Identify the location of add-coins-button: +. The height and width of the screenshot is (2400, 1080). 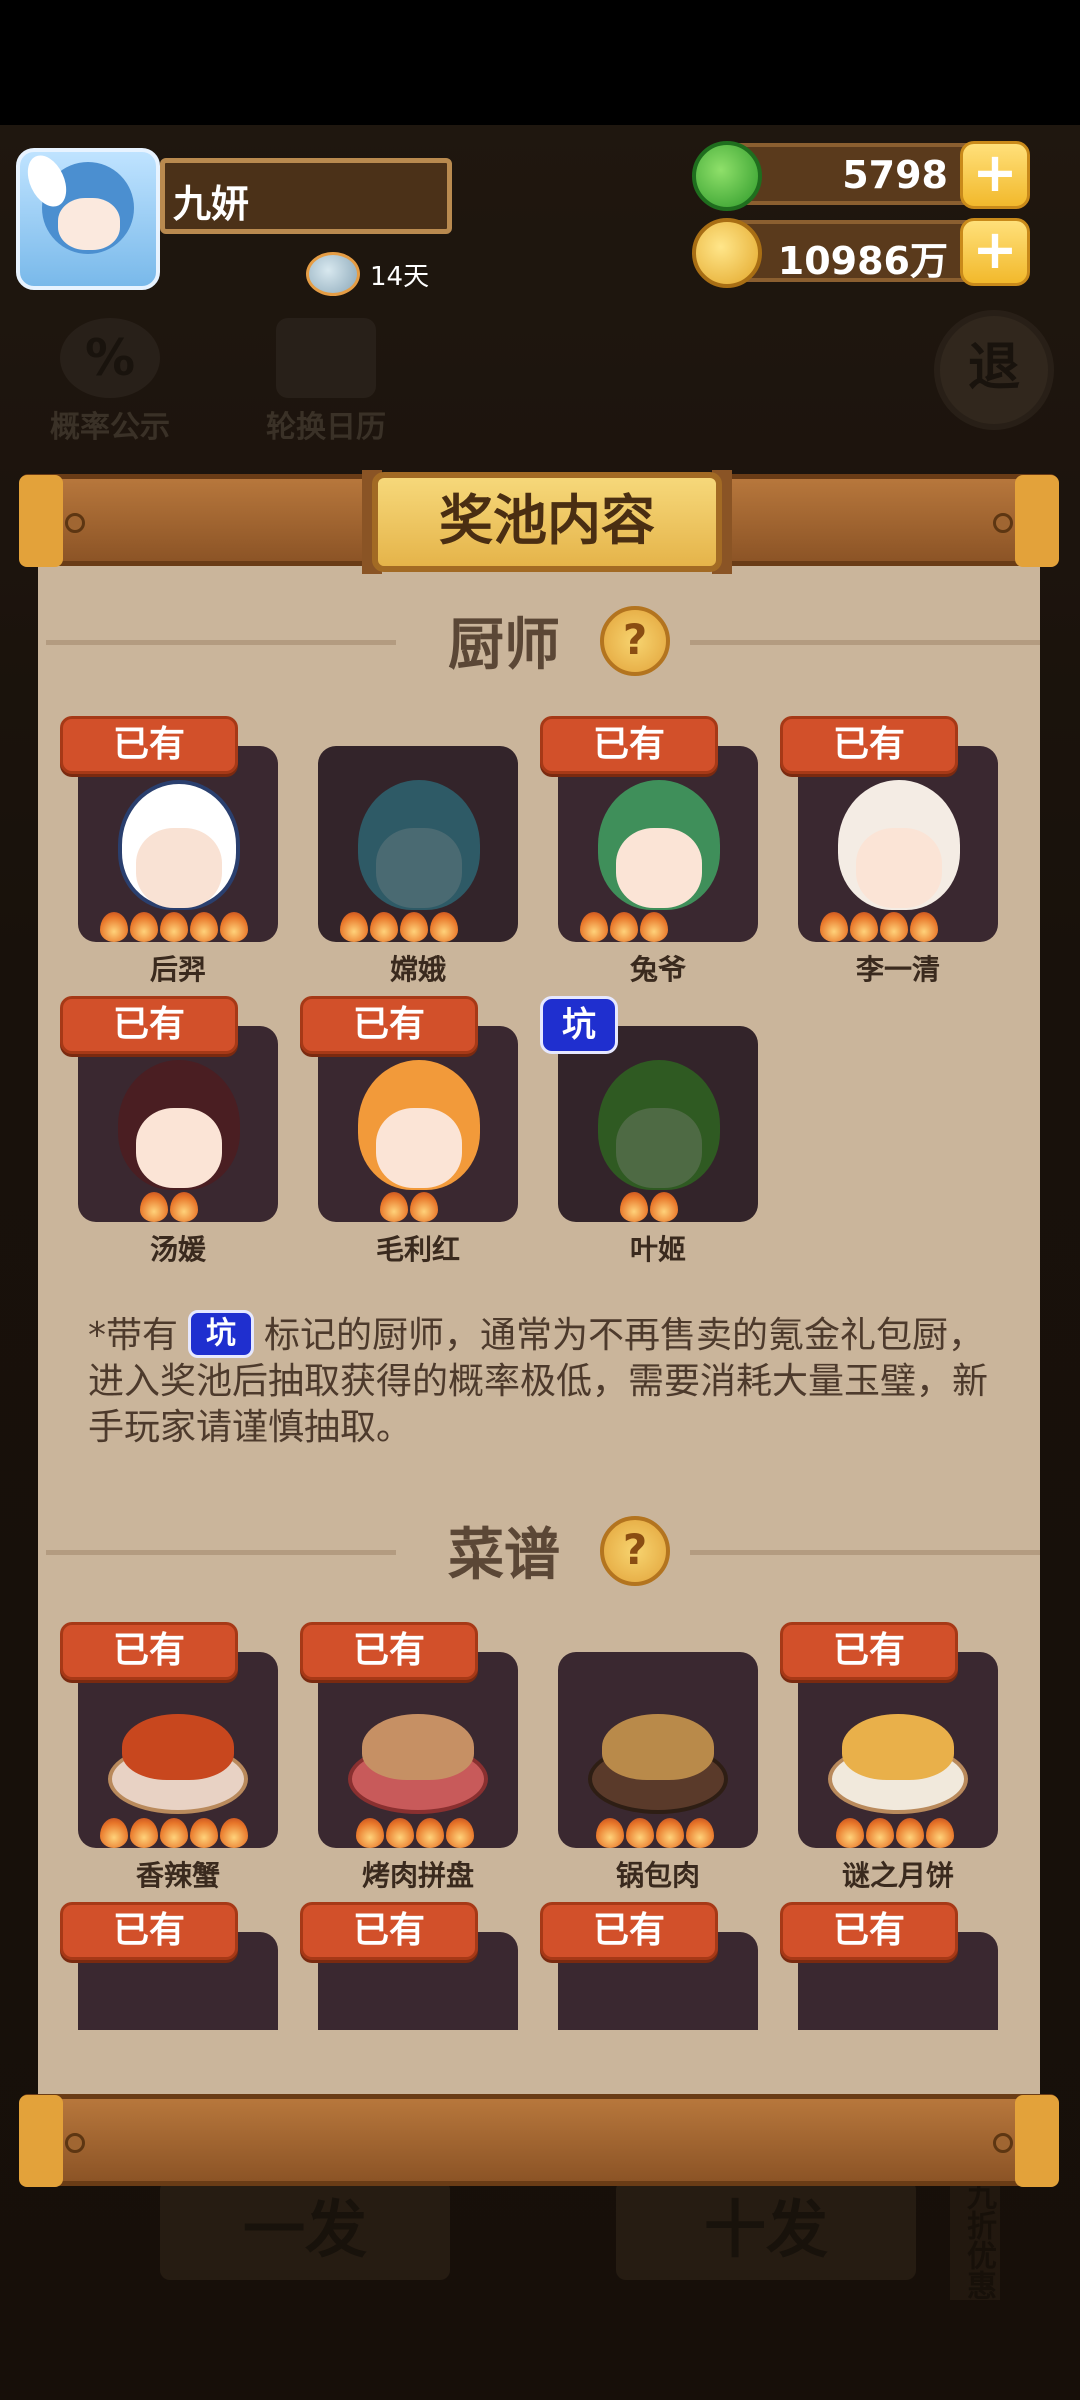
(995, 252).